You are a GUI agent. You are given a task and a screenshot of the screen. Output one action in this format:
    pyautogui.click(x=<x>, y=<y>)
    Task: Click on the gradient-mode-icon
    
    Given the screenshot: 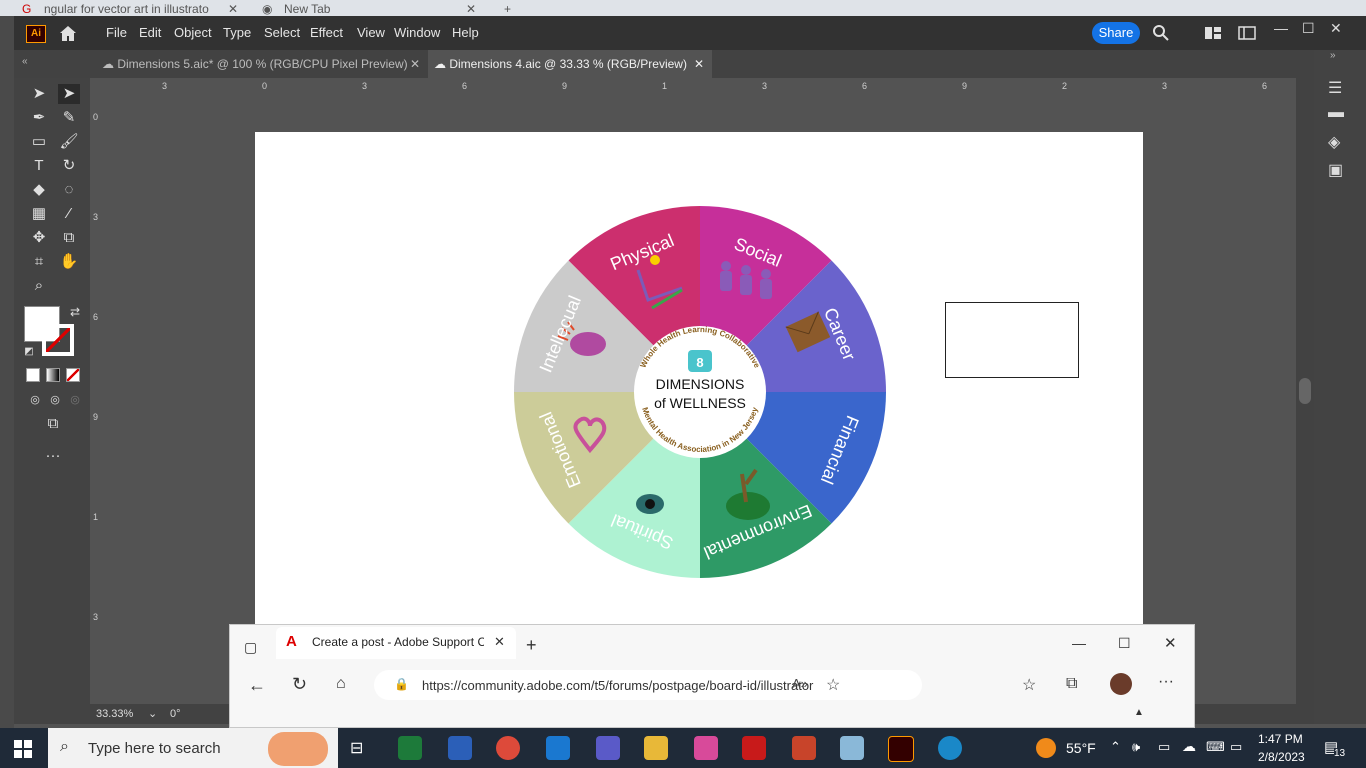 What is the action you would take?
    pyautogui.click(x=53, y=375)
    